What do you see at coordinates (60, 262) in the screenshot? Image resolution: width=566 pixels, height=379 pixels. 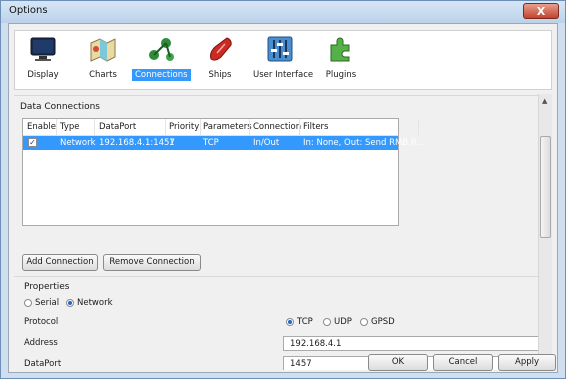 I see `add-connection-button: Add Connection` at bounding box center [60, 262].